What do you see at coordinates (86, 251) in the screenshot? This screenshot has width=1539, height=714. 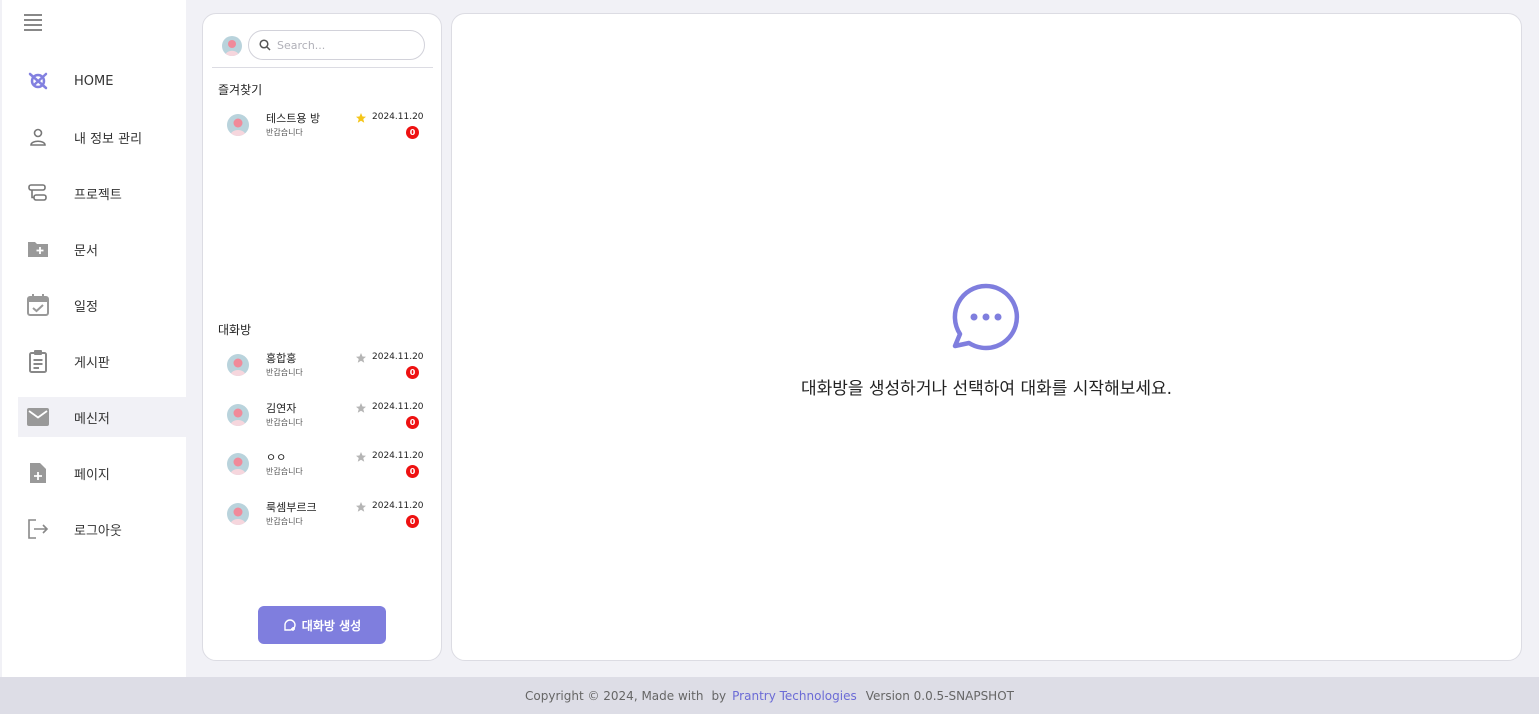 I see `sidebar-item-label: 문서` at bounding box center [86, 251].